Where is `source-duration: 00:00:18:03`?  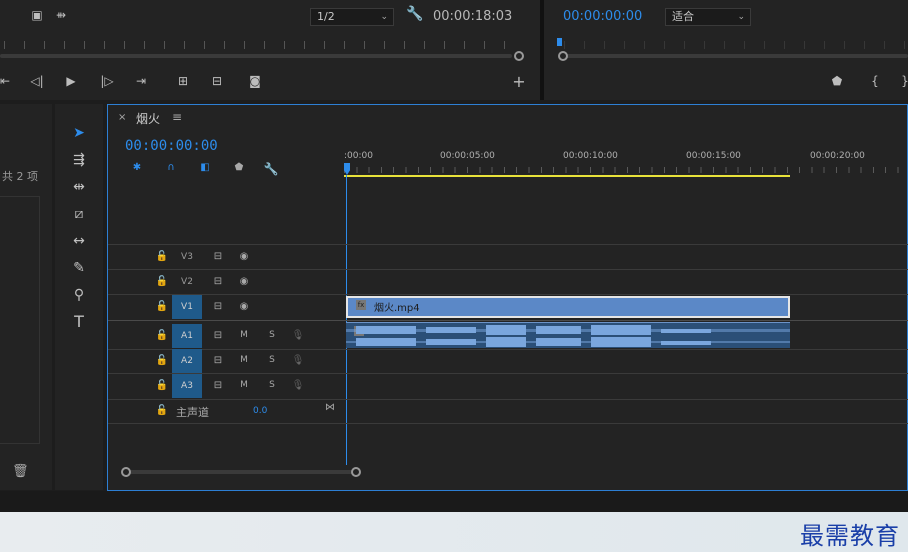
source-duration: 00:00:18:03 is located at coordinates (473, 16).